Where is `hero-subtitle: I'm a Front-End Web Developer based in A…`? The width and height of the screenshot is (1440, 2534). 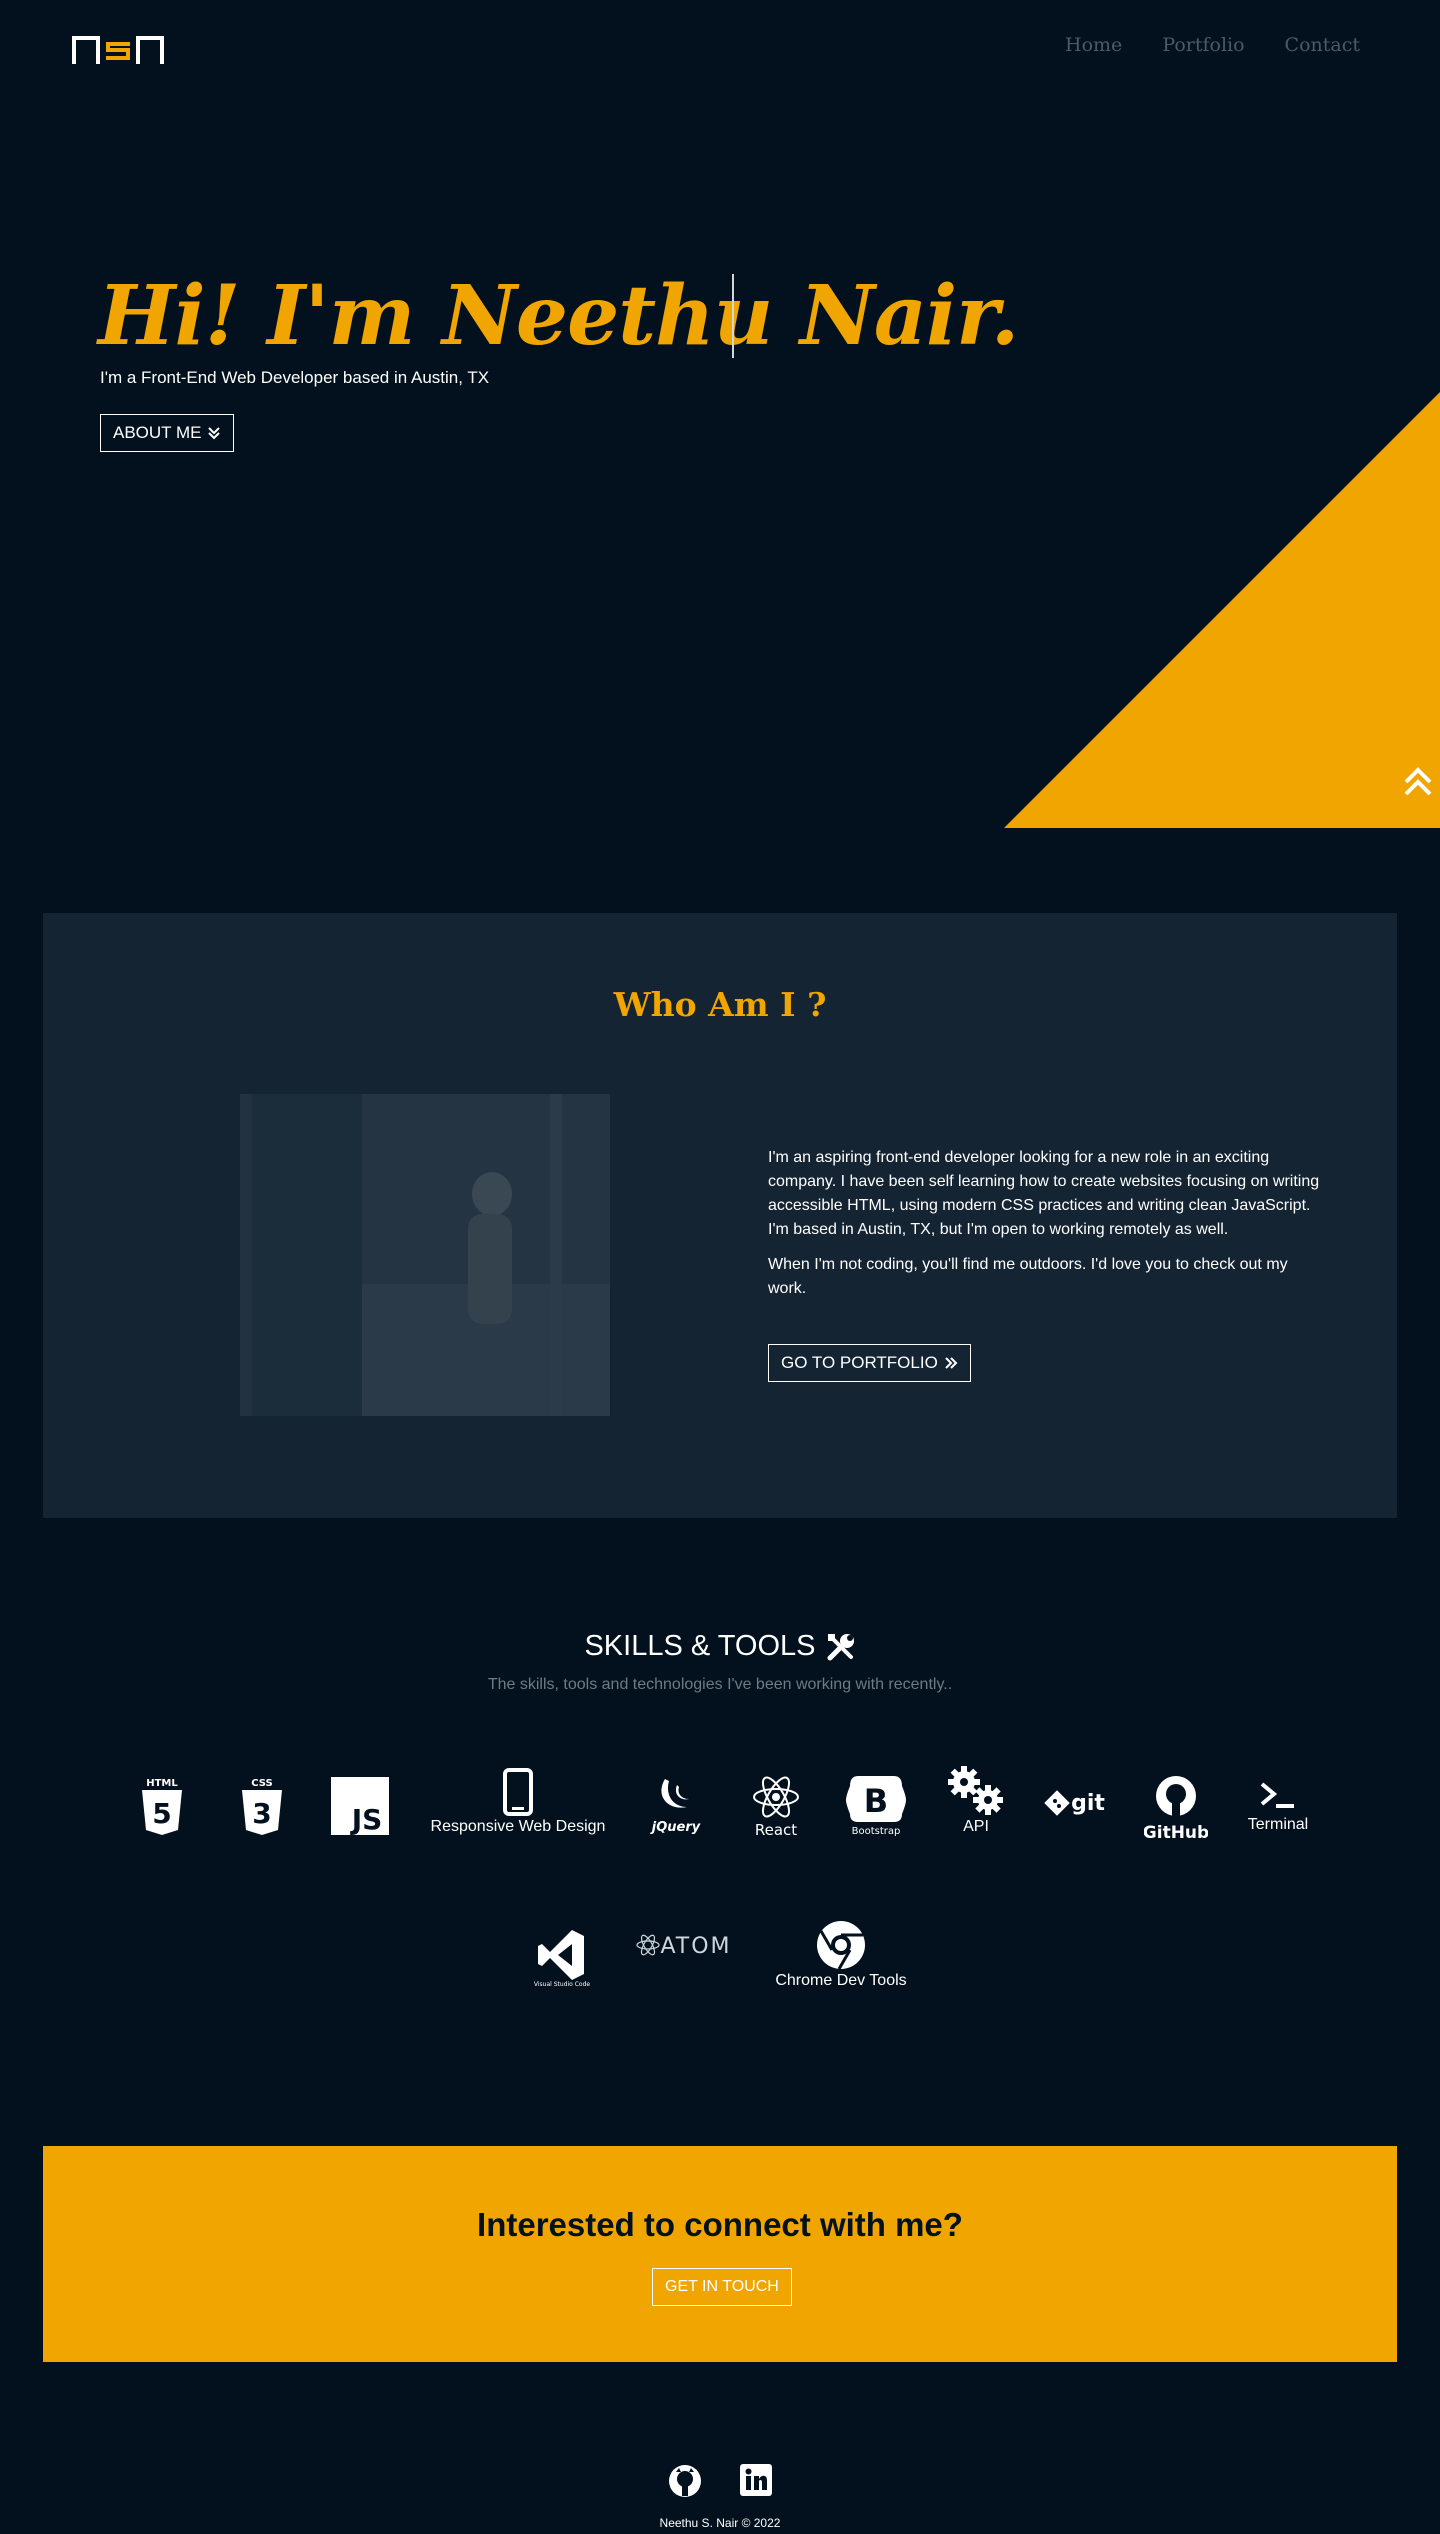
hero-subtitle: I'm a Front-End Web Developer based in A… is located at coordinates (295, 377).